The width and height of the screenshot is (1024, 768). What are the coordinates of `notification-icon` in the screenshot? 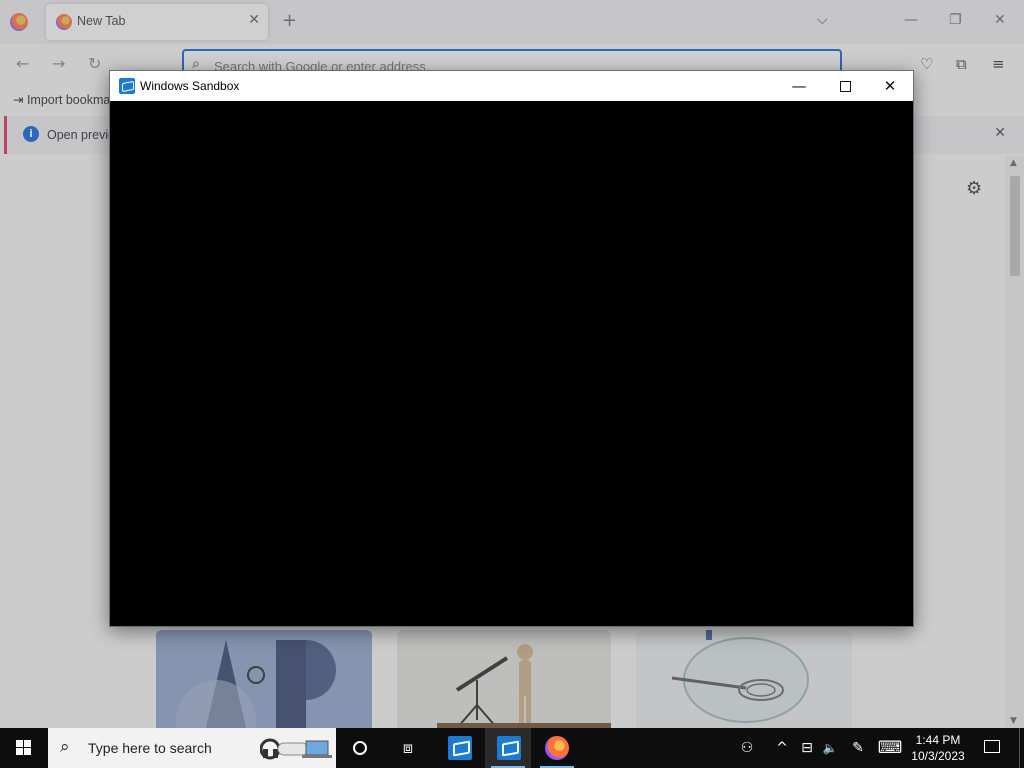 It's located at (992, 746).